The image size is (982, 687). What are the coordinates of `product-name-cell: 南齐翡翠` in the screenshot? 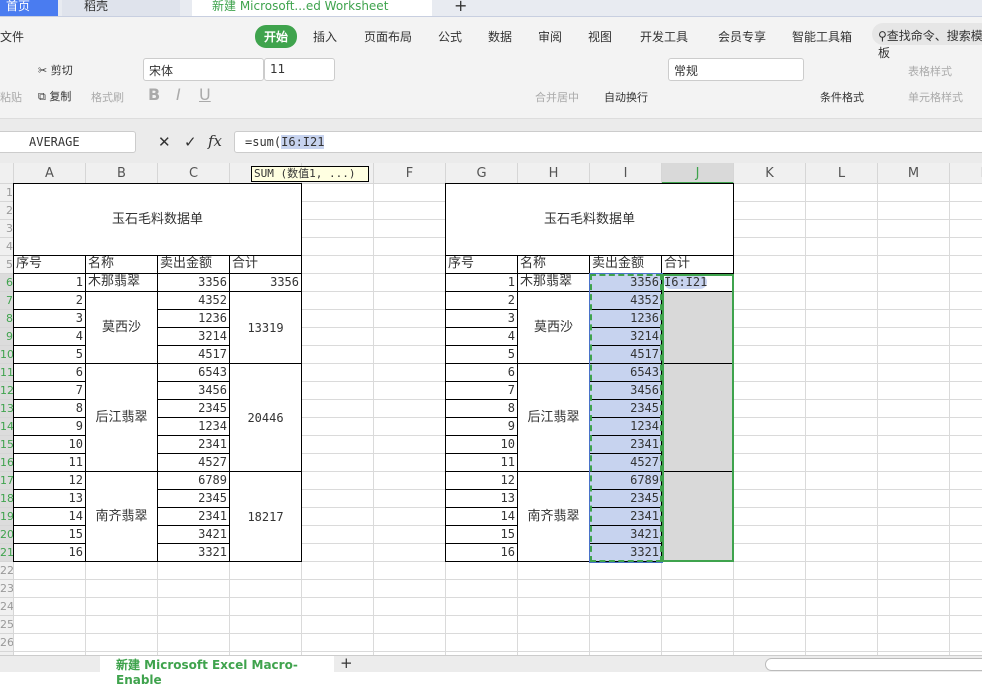 It's located at (553, 516).